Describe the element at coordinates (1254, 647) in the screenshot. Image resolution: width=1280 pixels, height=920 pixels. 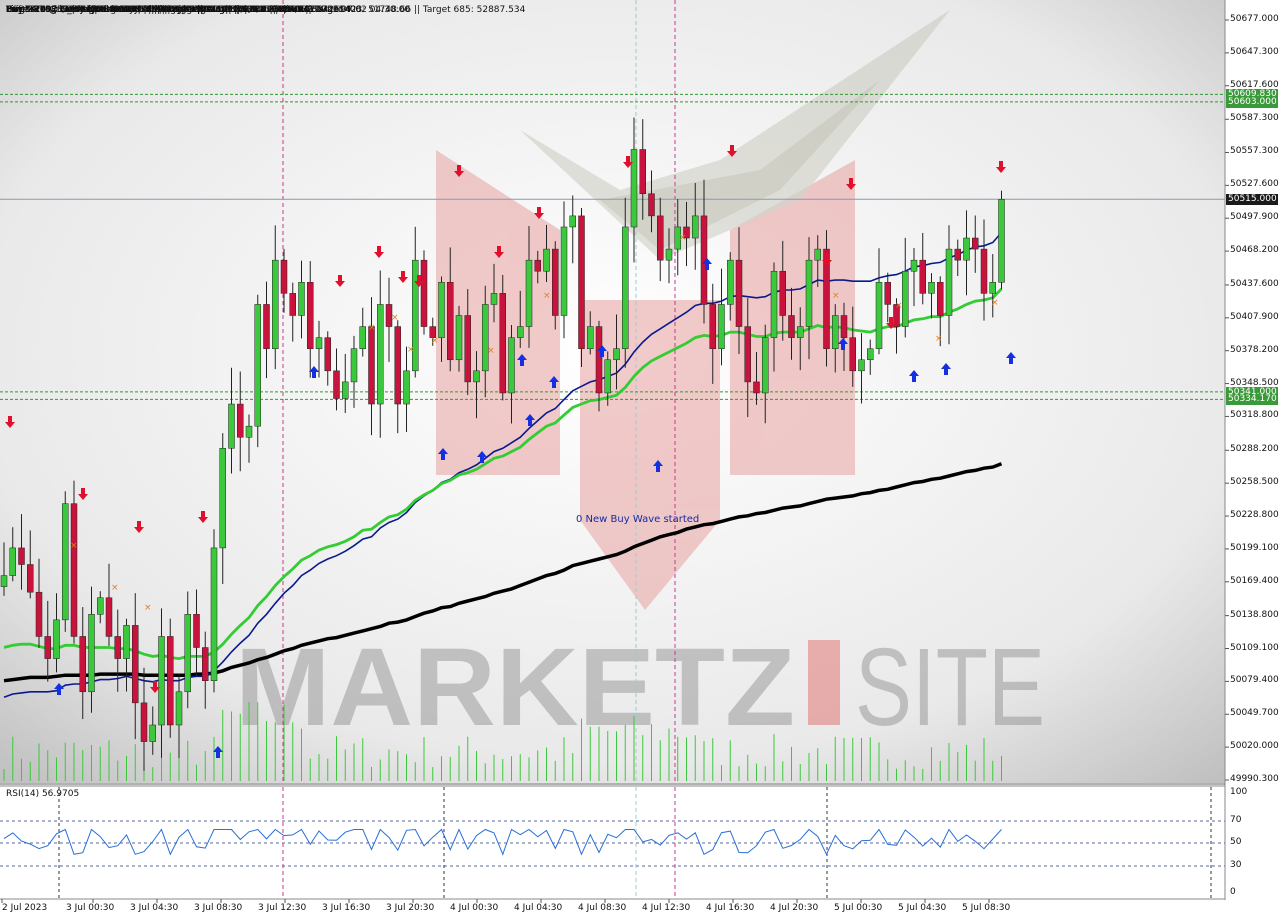
I see `y-tick-label: 50109.100` at that location.